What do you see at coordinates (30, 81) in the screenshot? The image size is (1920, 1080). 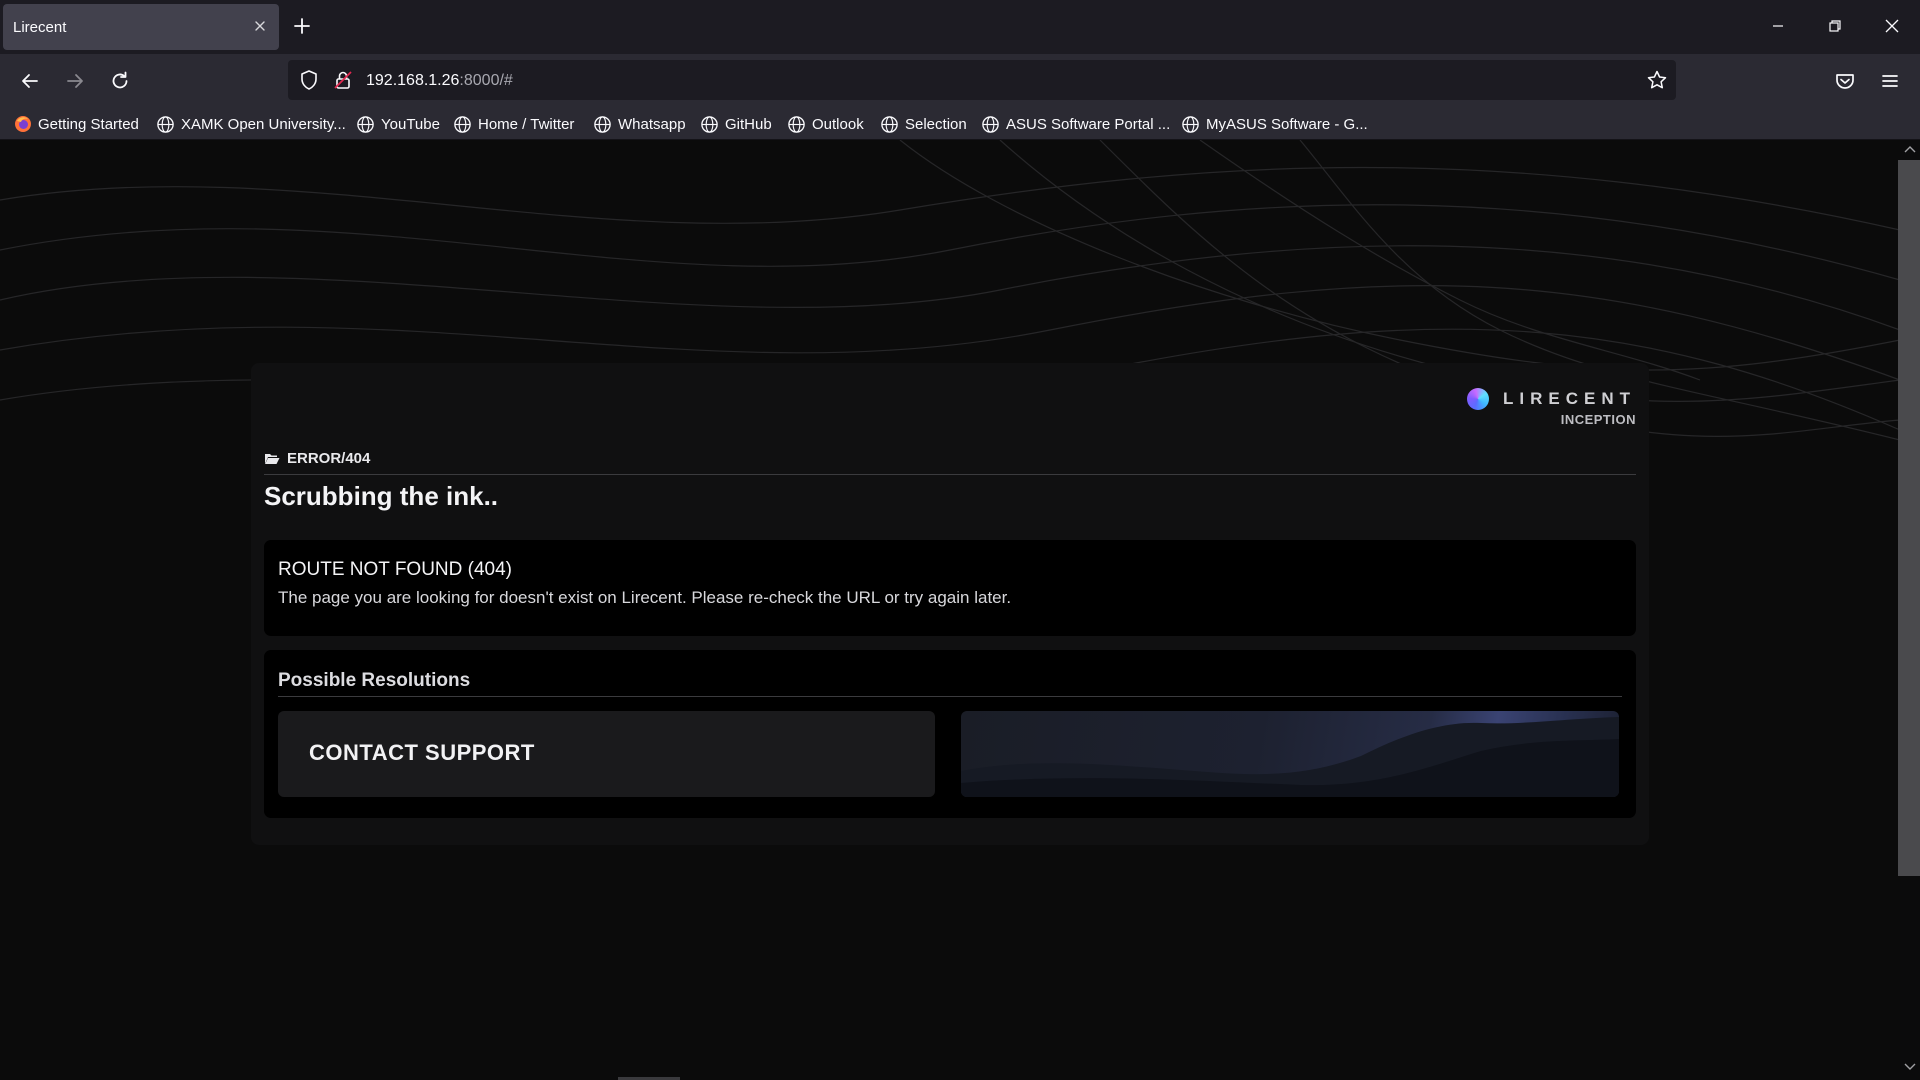 I see `back-icon` at bounding box center [30, 81].